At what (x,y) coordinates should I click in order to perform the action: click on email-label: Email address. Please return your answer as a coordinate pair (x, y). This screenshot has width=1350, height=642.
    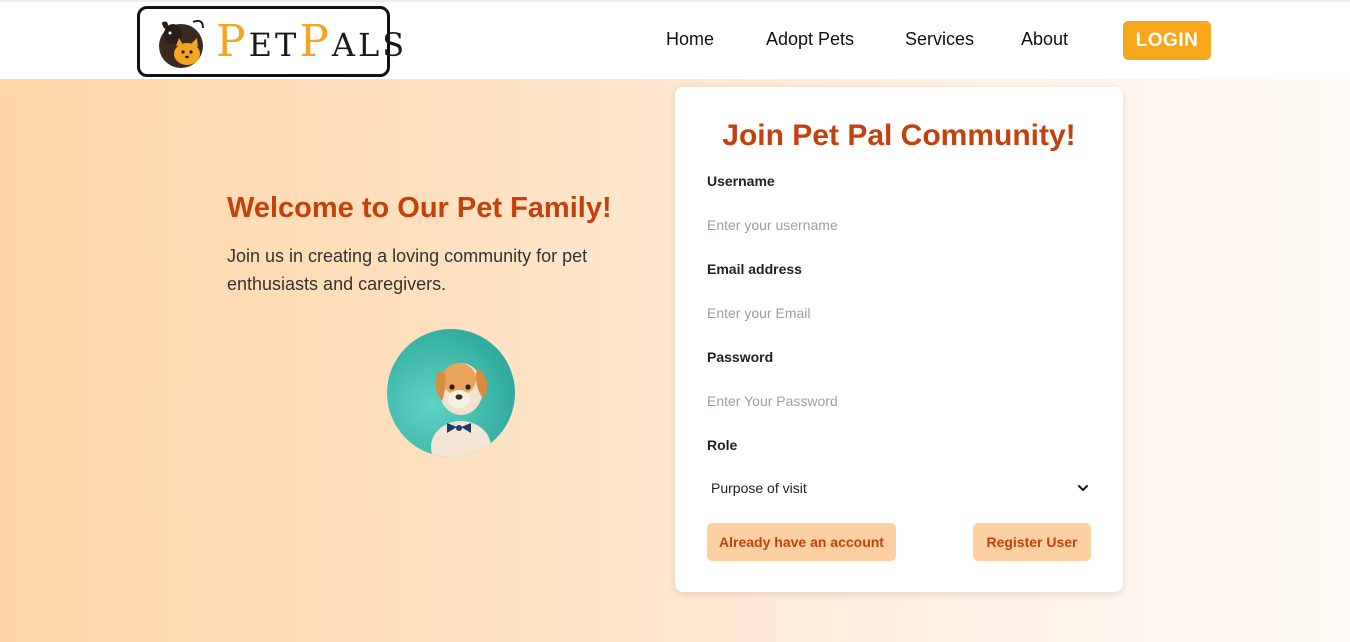
    Looking at the image, I should click on (754, 269).